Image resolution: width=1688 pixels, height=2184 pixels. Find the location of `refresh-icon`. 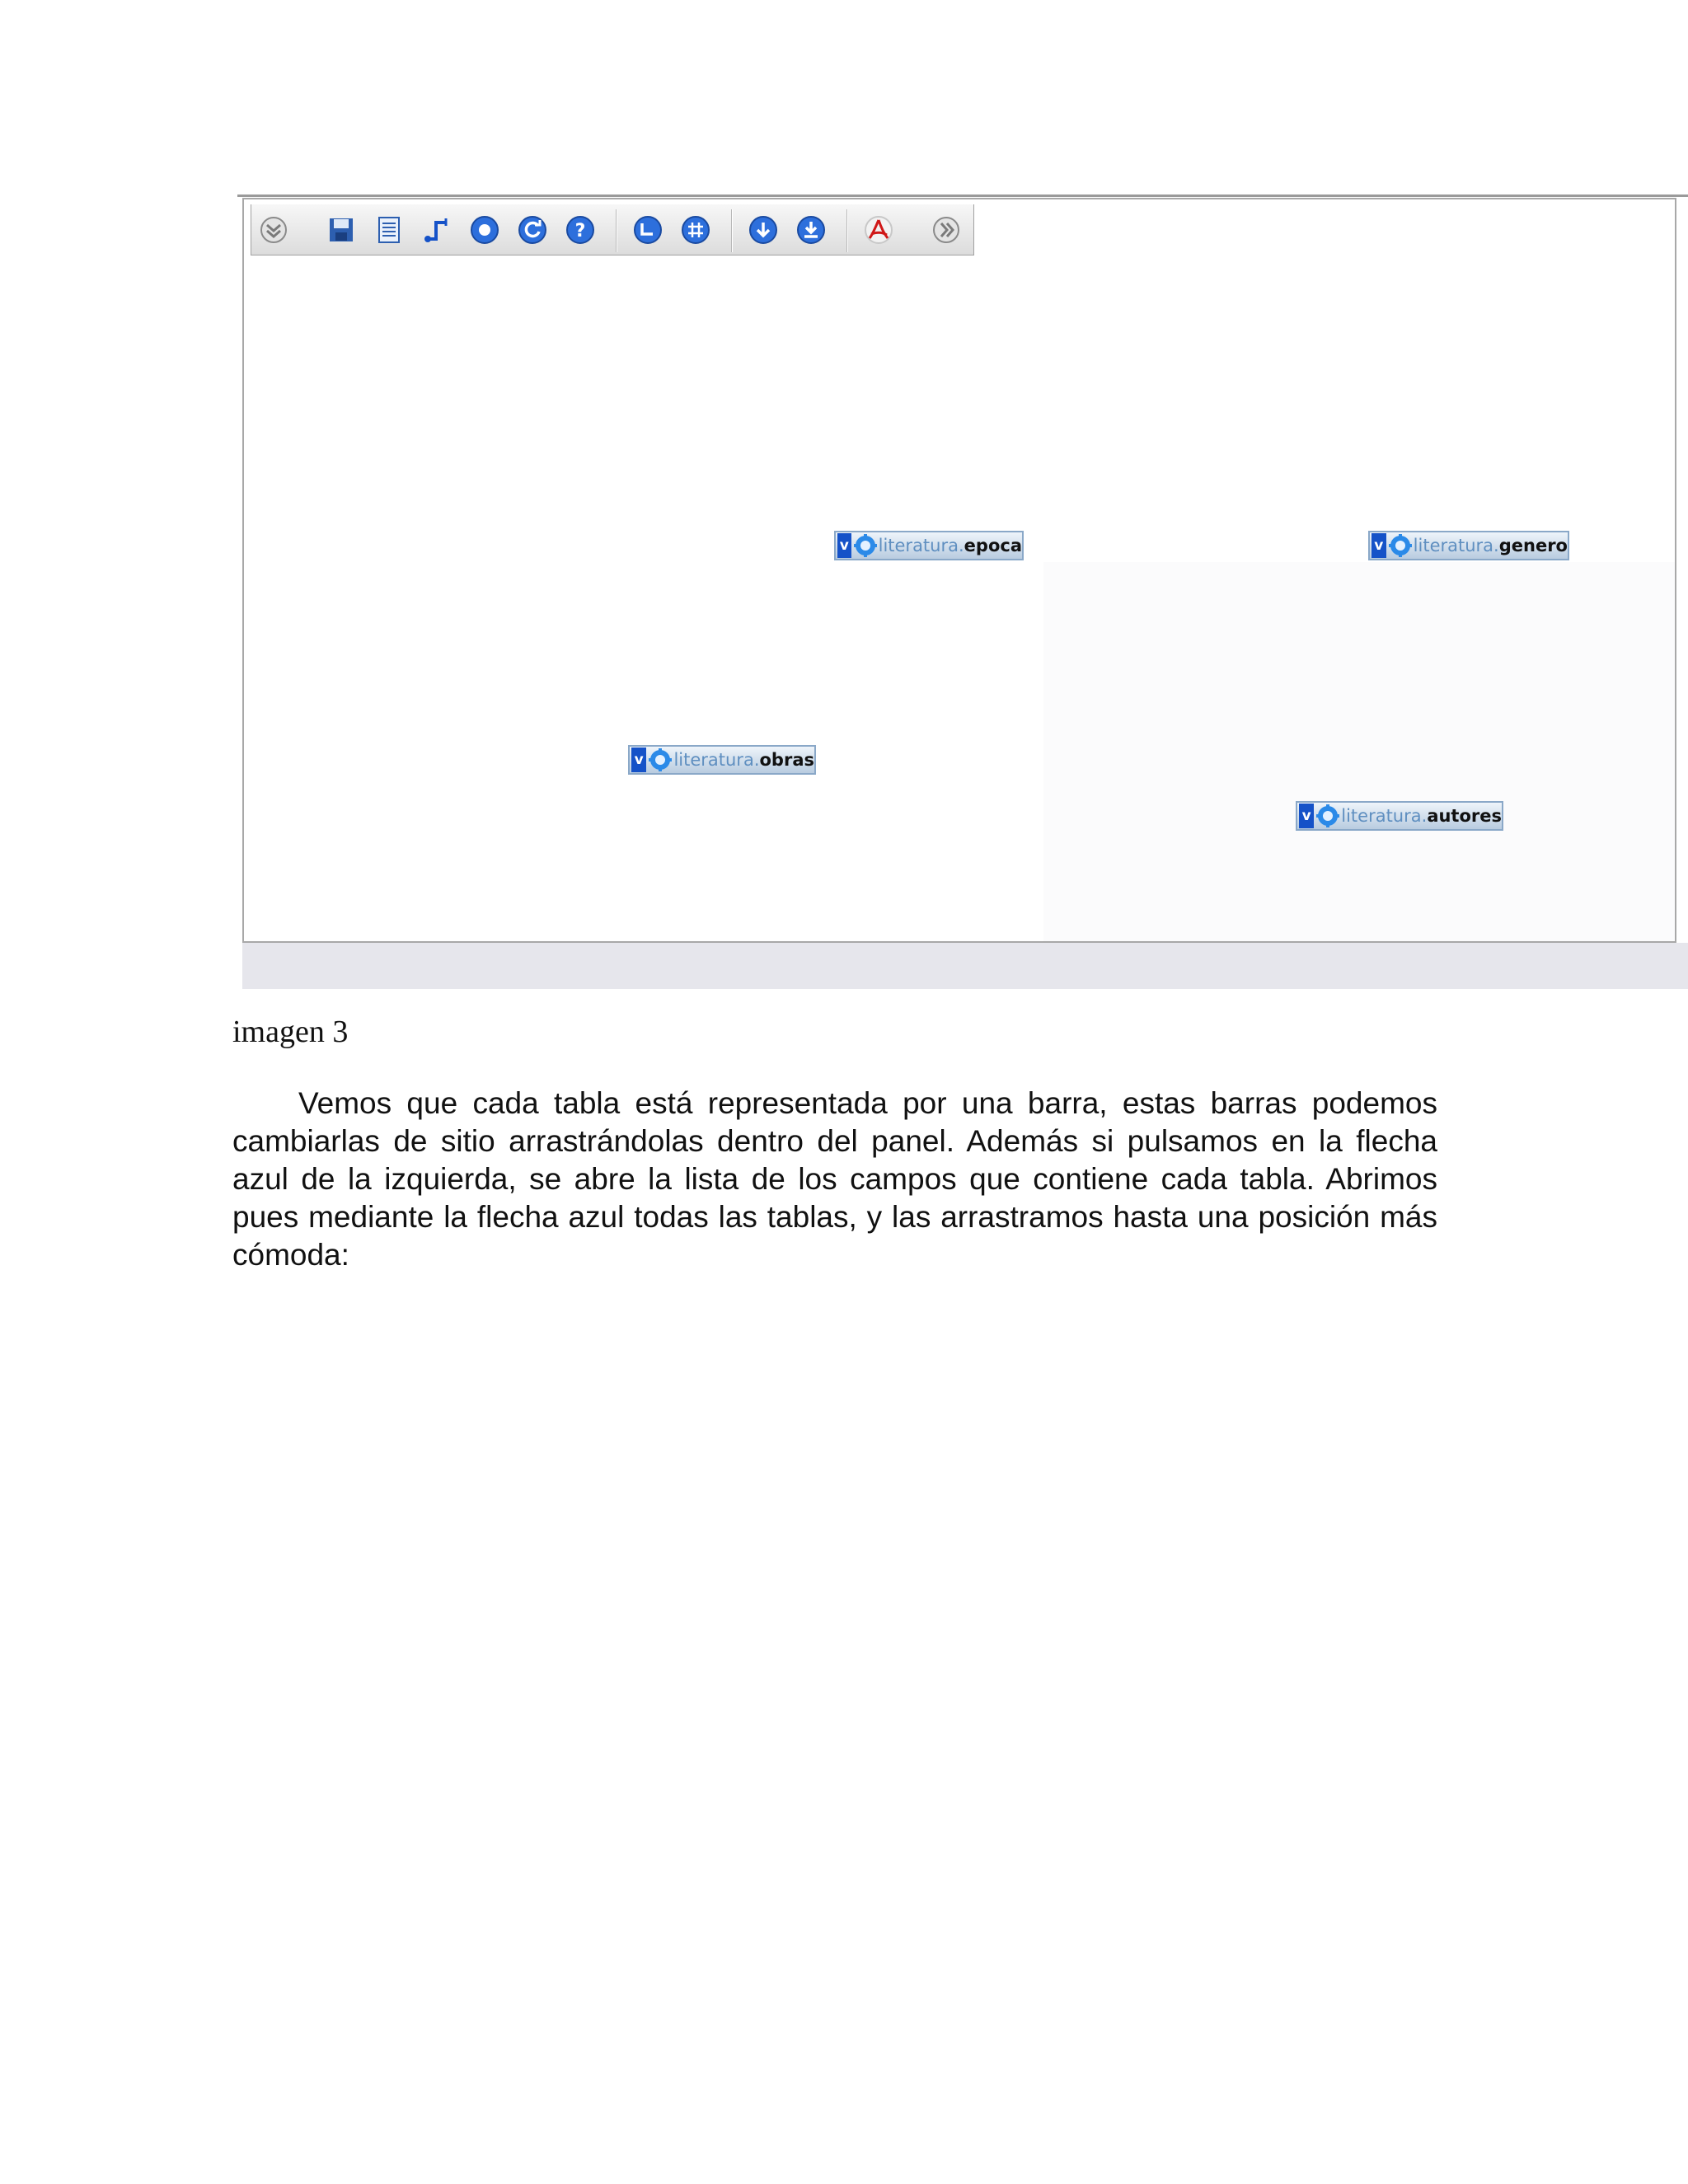

refresh-icon is located at coordinates (533, 230).